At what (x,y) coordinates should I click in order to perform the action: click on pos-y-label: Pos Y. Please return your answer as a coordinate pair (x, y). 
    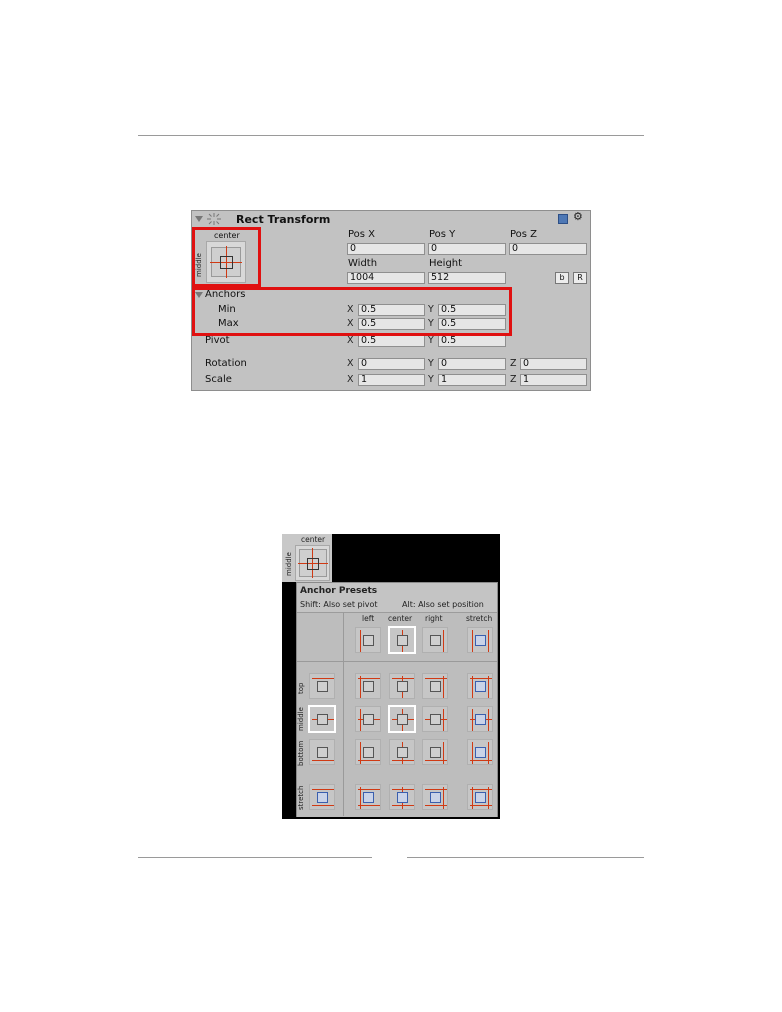
    Looking at the image, I should click on (442, 234).